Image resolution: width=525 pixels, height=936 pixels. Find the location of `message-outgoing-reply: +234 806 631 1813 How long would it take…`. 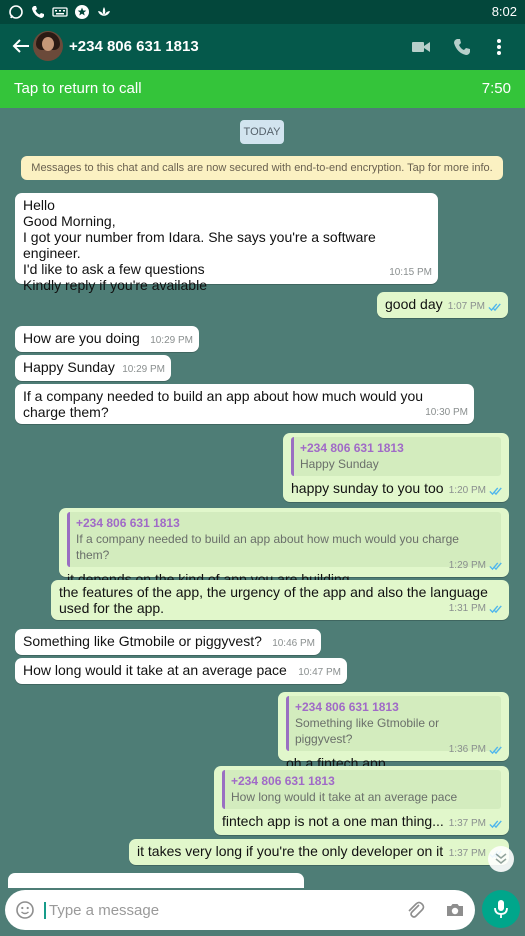

message-outgoing-reply: +234 806 631 1813 How long would it take… is located at coordinates (361, 800).